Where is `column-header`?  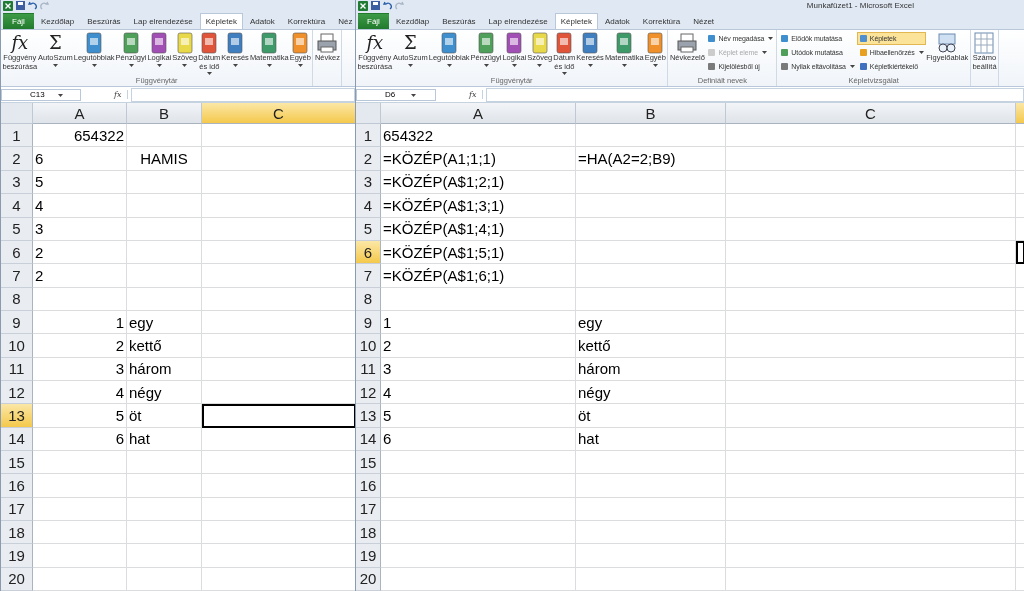
column-header is located at coordinates (1020, 114).